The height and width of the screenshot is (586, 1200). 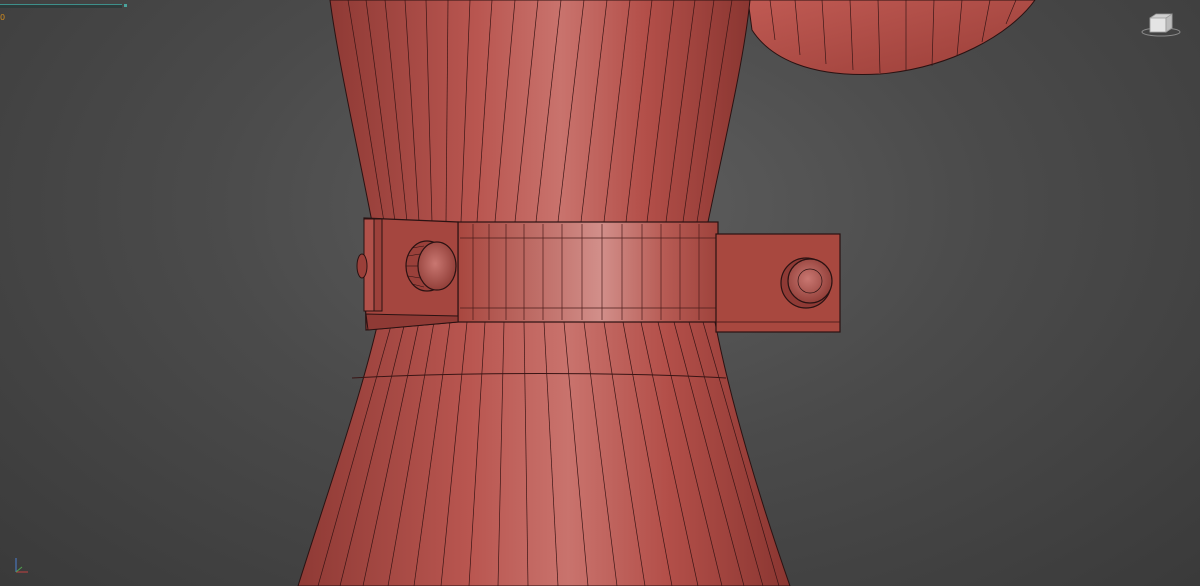 I want to click on right-knob, so click(x=806, y=283).